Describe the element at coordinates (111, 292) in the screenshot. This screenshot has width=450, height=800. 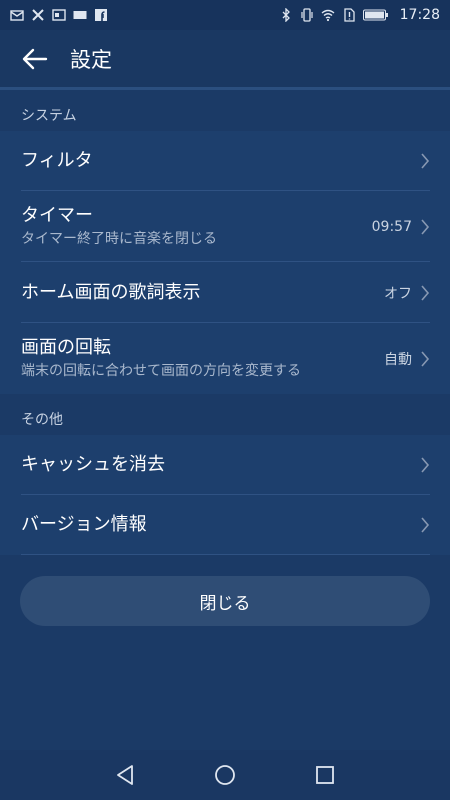
I see `row-title: ホーム画面の歌詞表示` at that location.